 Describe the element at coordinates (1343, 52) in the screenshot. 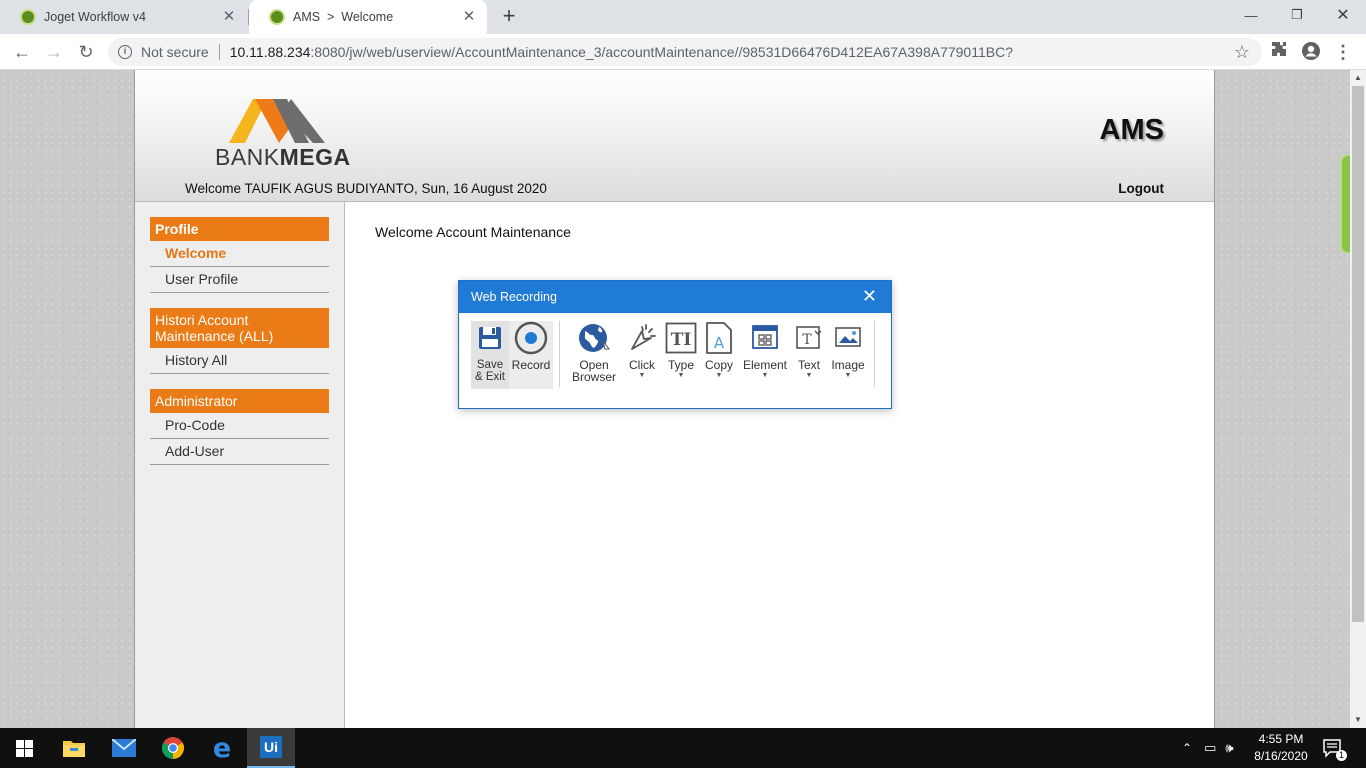

I see `browser-menu-icon: ⋮` at that location.